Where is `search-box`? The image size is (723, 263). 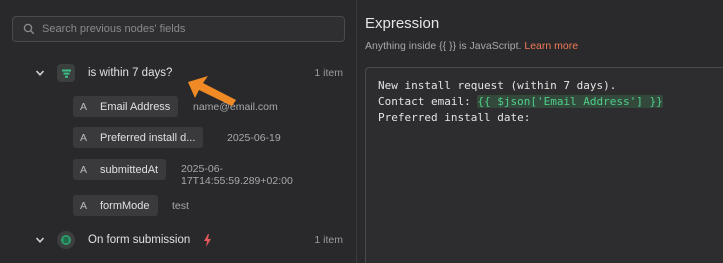 search-box is located at coordinates (178, 29).